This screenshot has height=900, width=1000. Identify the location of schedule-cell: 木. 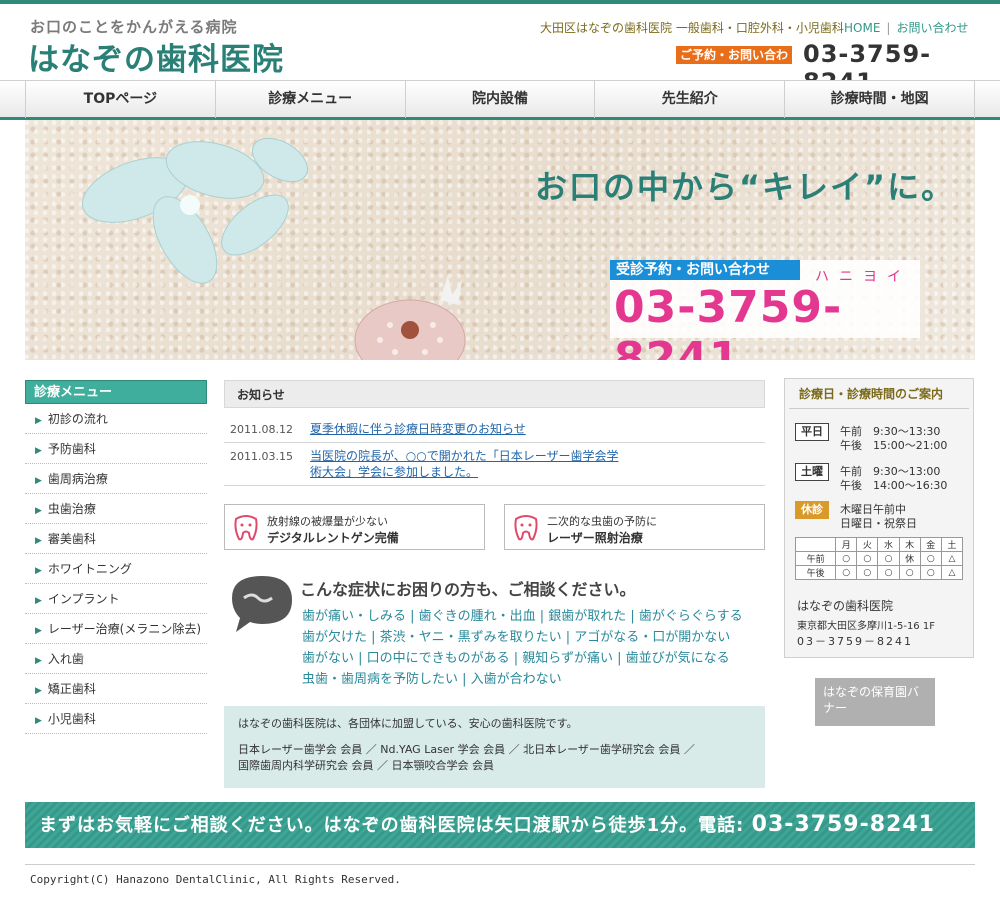
(909, 544).